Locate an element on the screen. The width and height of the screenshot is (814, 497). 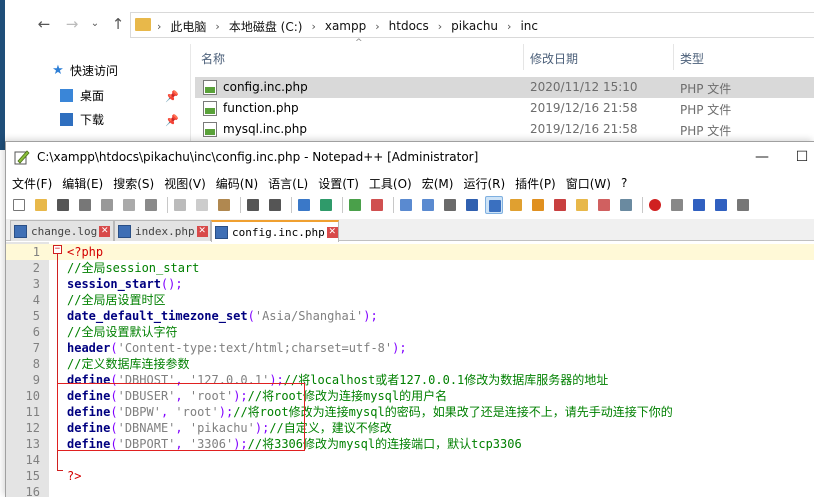
code-line: 2 //全局session_start is located at coordinates (410, 268).